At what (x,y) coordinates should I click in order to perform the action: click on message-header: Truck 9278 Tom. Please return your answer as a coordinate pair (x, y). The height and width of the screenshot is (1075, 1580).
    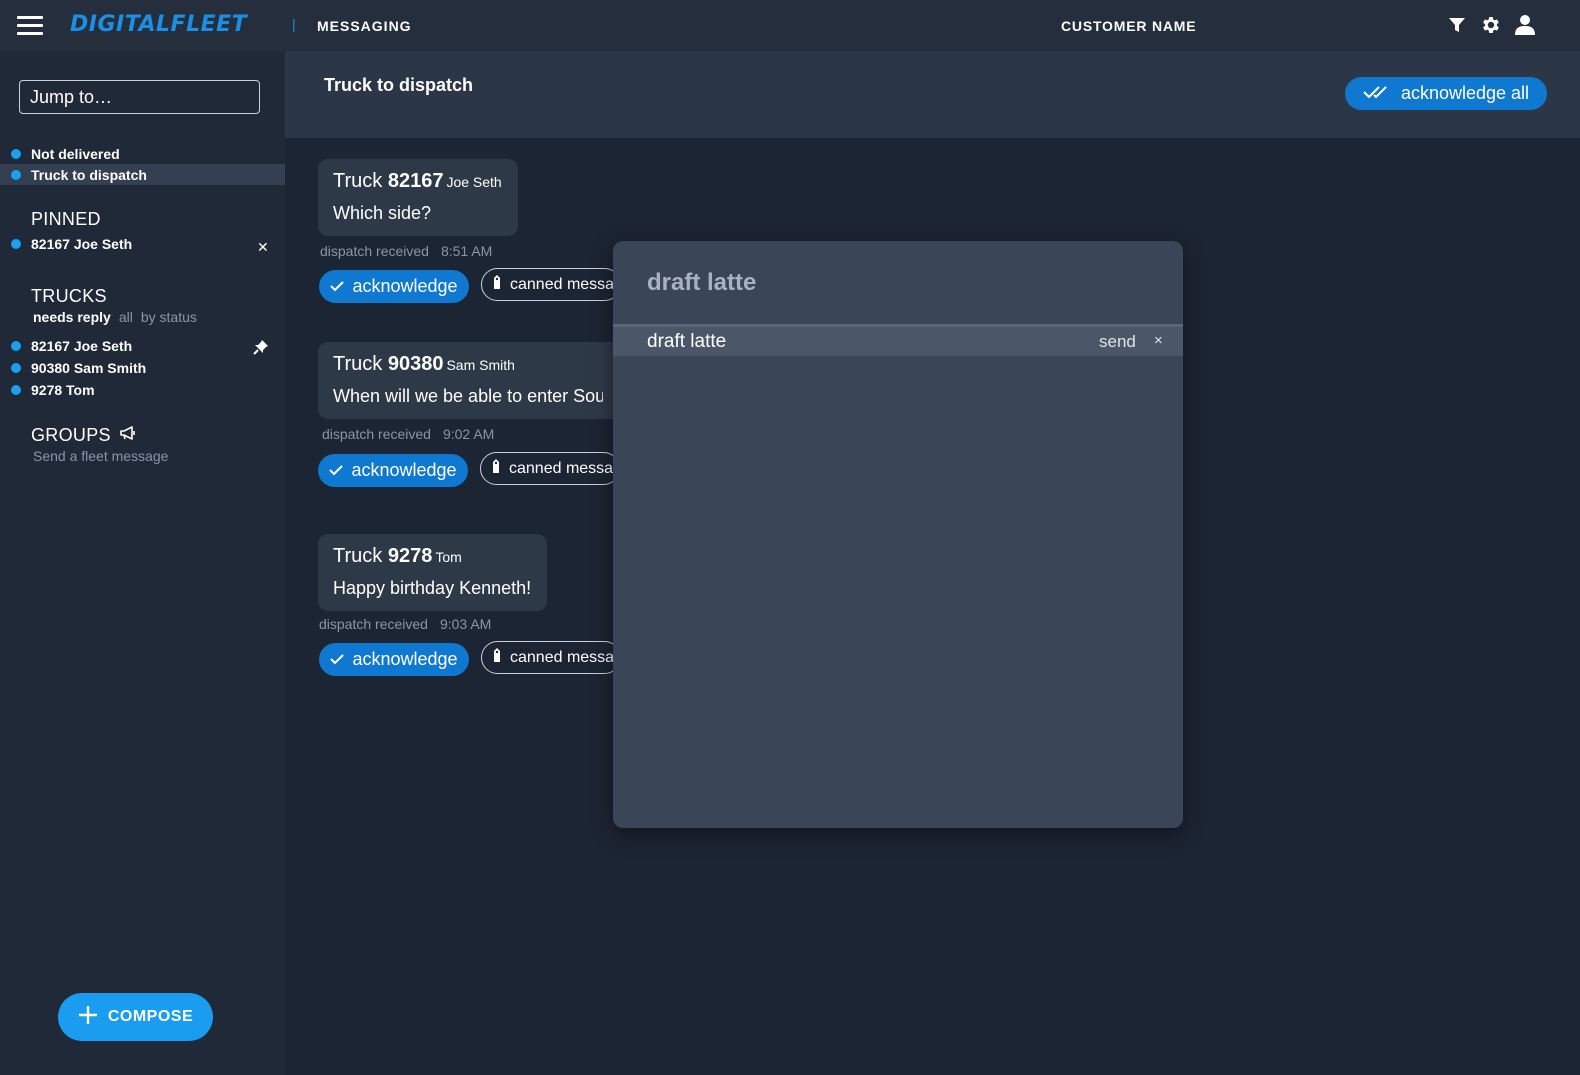
    Looking at the image, I should click on (397, 556).